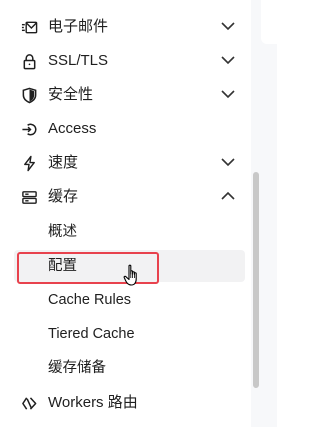  What do you see at coordinates (90, 300) in the screenshot?
I see `submenu-item-label: Cache Rules` at bounding box center [90, 300].